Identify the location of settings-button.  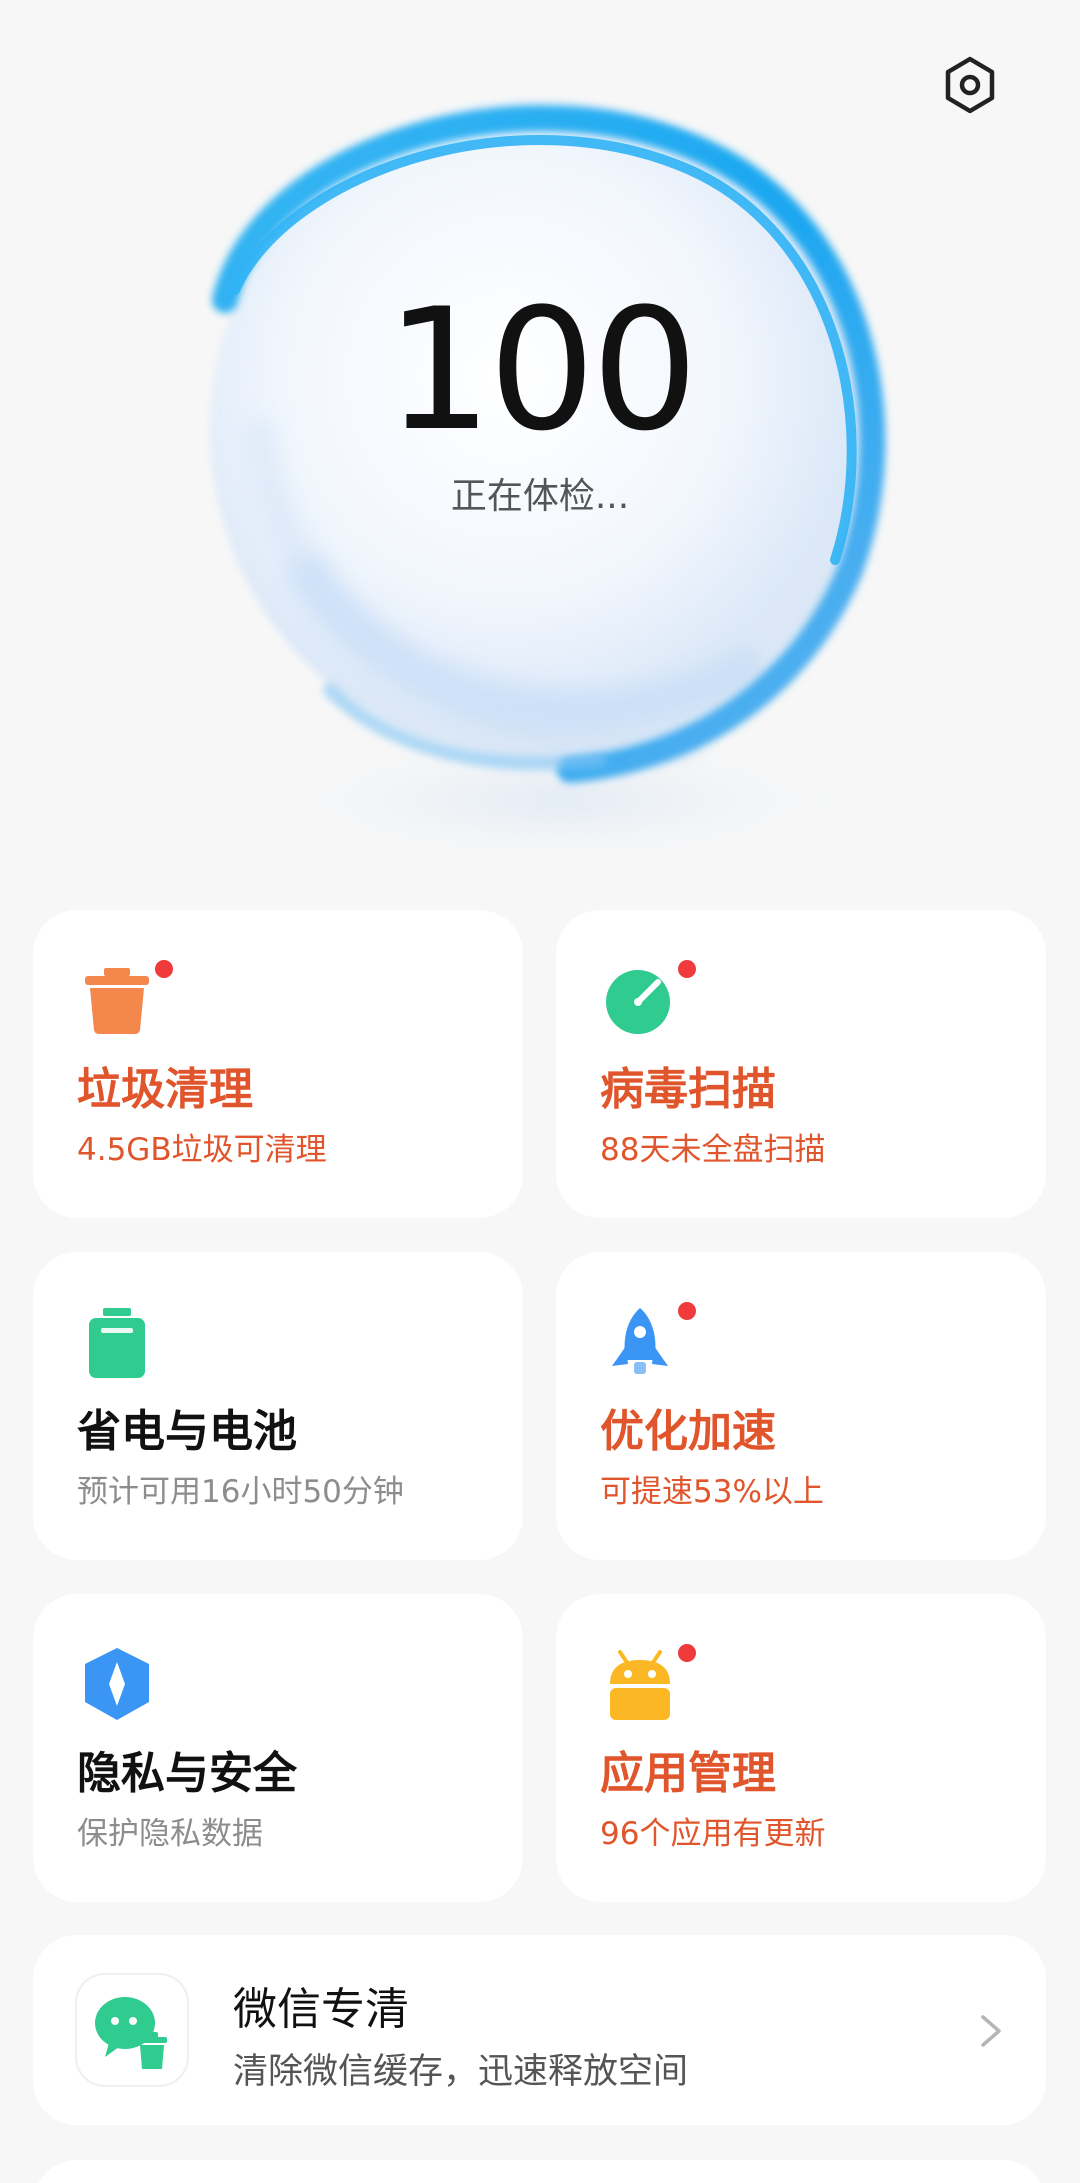
(970, 85).